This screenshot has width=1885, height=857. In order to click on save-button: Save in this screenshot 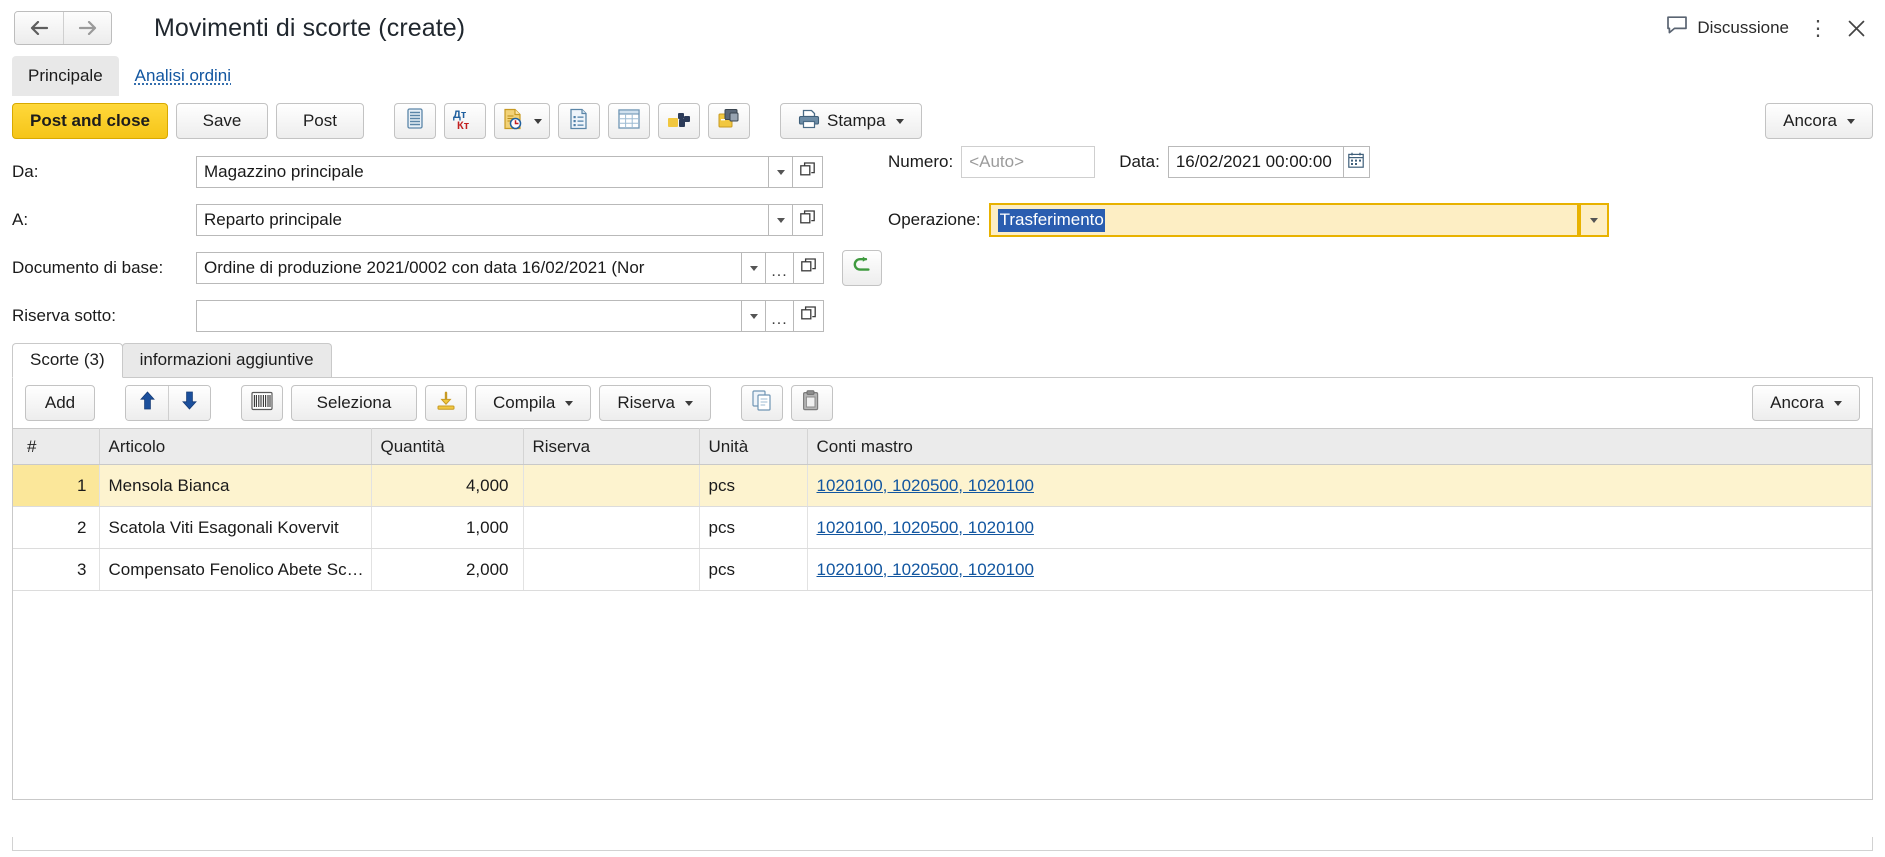, I will do `click(221, 121)`.